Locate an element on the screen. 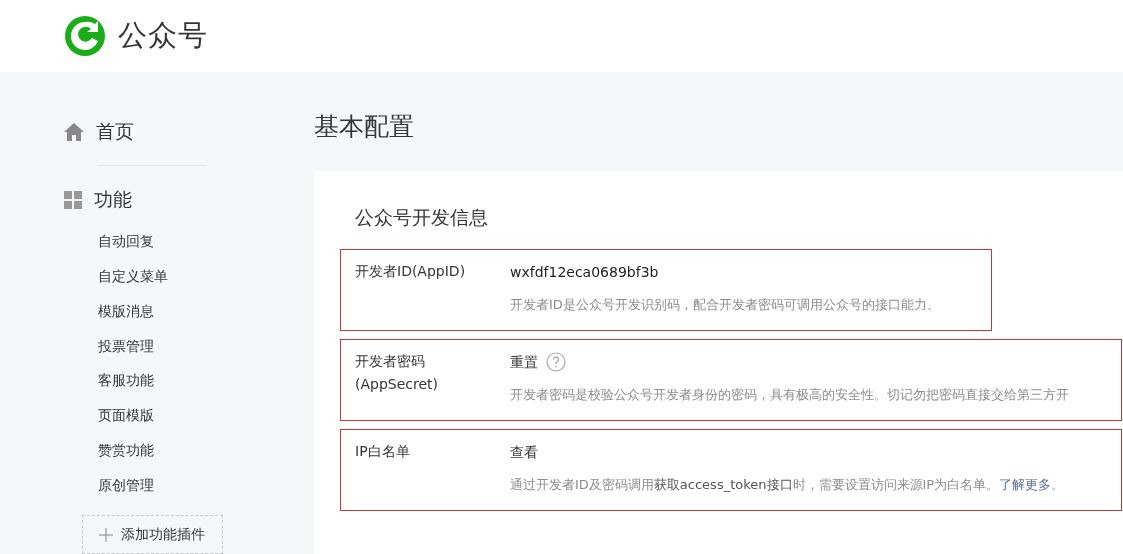 This screenshot has width=1123, height=554. nav-subitem: 自动回复 is located at coordinates (176, 242).